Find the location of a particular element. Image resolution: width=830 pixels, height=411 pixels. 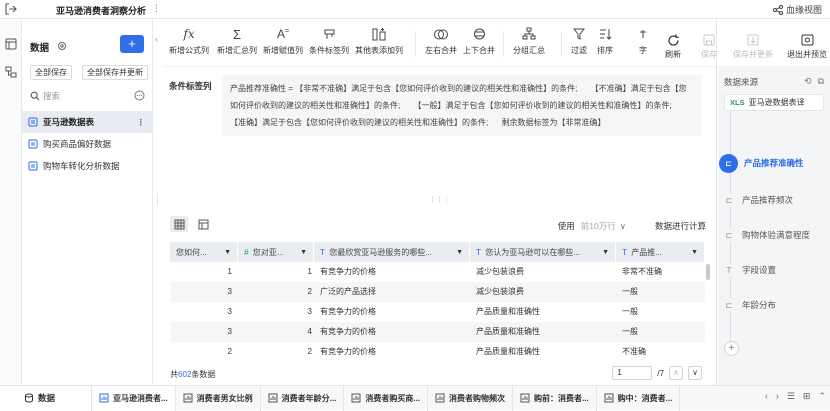

chevron-up-icon: ∧ is located at coordinates (676, 373).